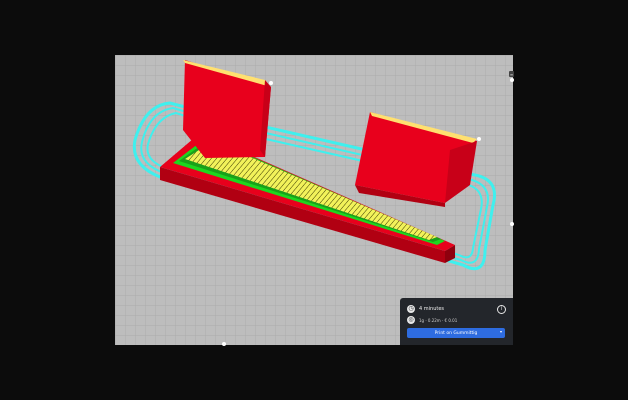 The image size is (628, 400). What do you see at coordinates (432, 309) in the screenshot?
I see `print-time: 4 minutes` at bounding box center [432, 309].